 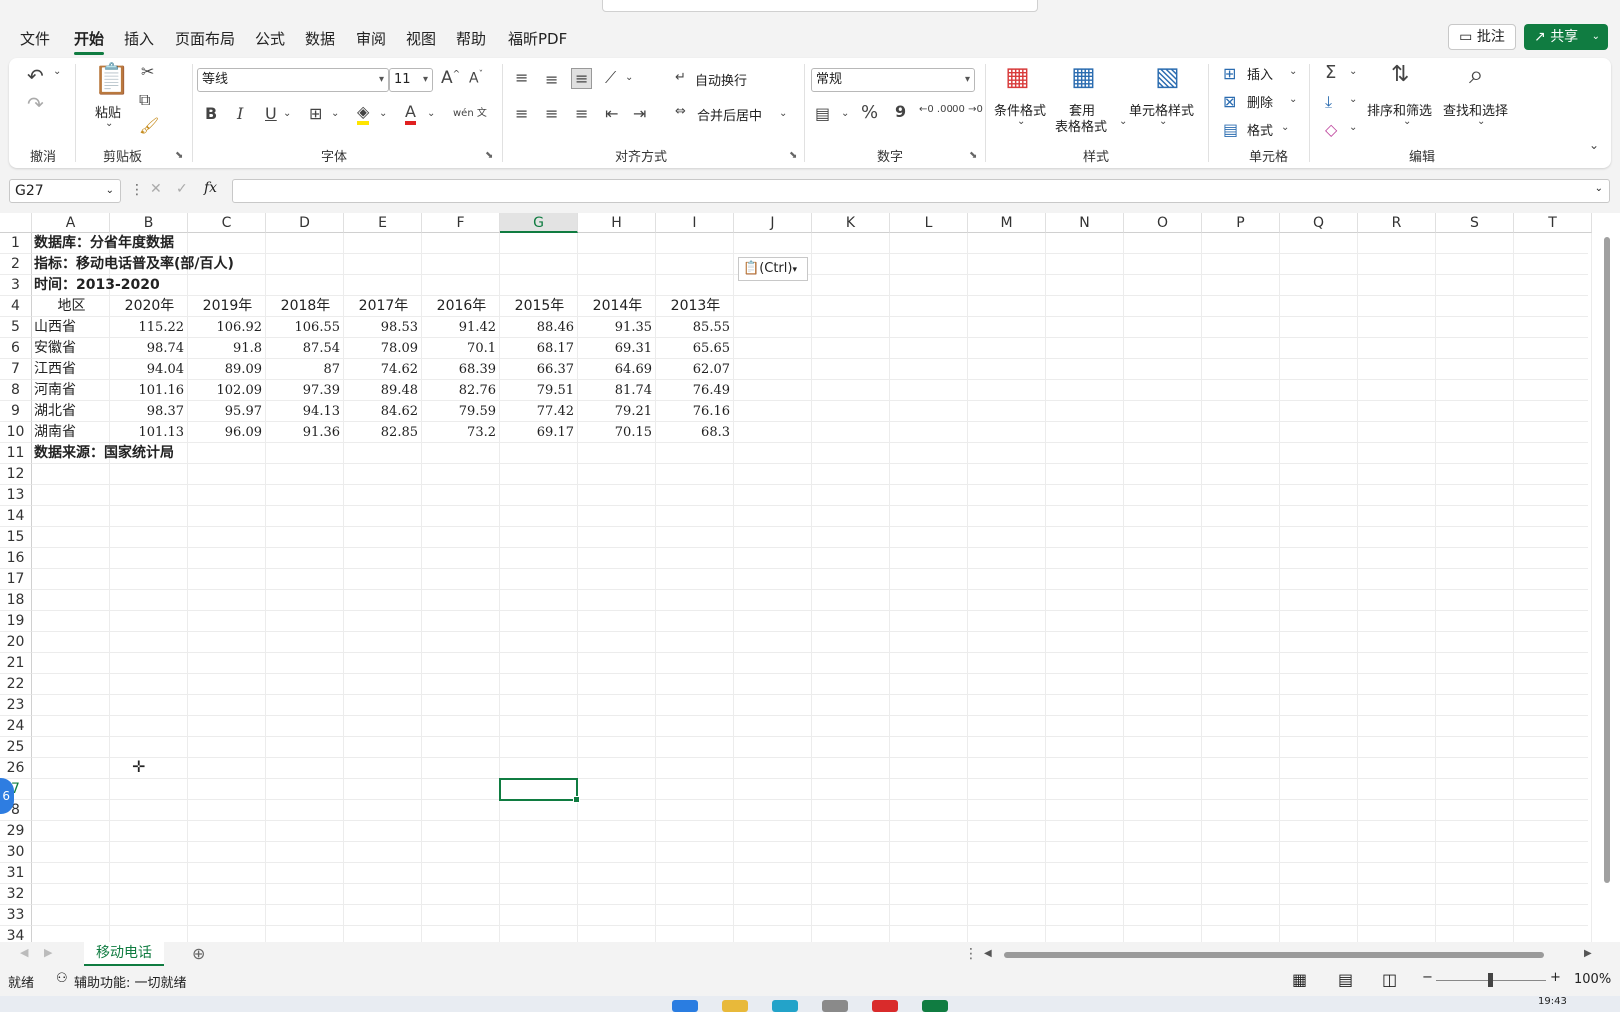 What do you see at coordinates (16, 516) in the screenshot?
I see `row-header: 14` at bounding box center [16, 516].